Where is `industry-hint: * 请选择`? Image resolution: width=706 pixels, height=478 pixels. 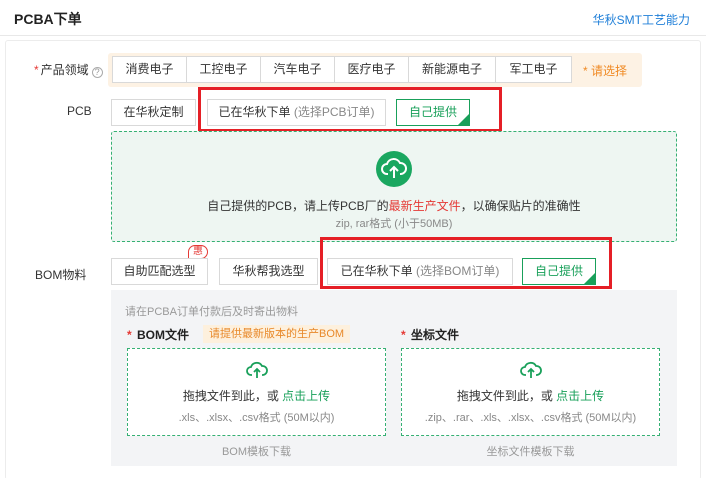 industry-hint: * 请选择 is located at coordinates (605, 71).